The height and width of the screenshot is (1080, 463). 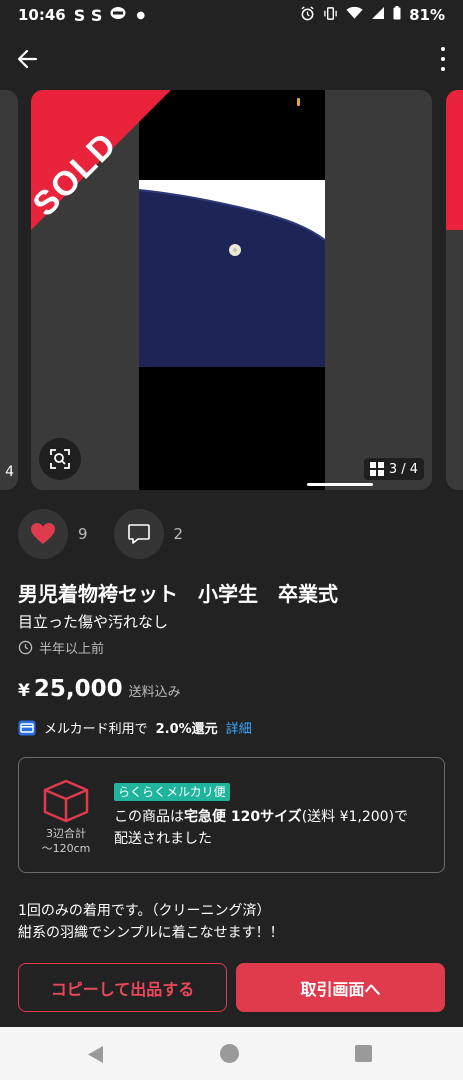 I want to click on lens-search-icon, so click(x=60, y=459).